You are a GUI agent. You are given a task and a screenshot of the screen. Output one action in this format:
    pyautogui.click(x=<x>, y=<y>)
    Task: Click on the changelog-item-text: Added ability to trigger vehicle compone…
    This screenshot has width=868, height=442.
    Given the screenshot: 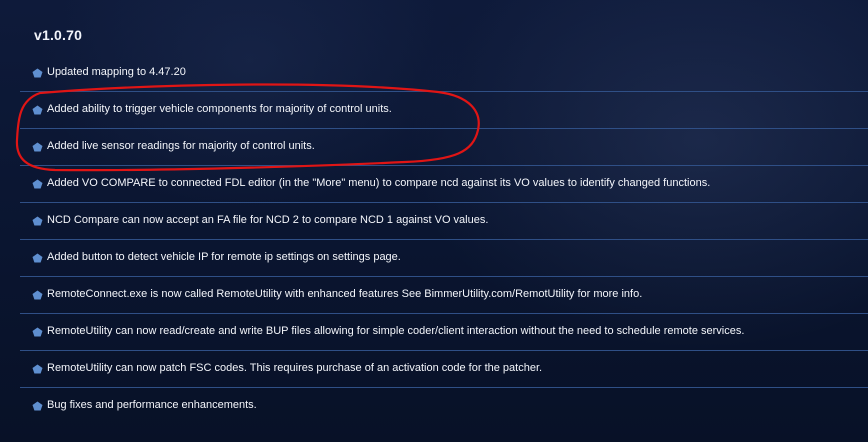 What is the action you would take?
    pyautogui.click(x=219, y=109)
    